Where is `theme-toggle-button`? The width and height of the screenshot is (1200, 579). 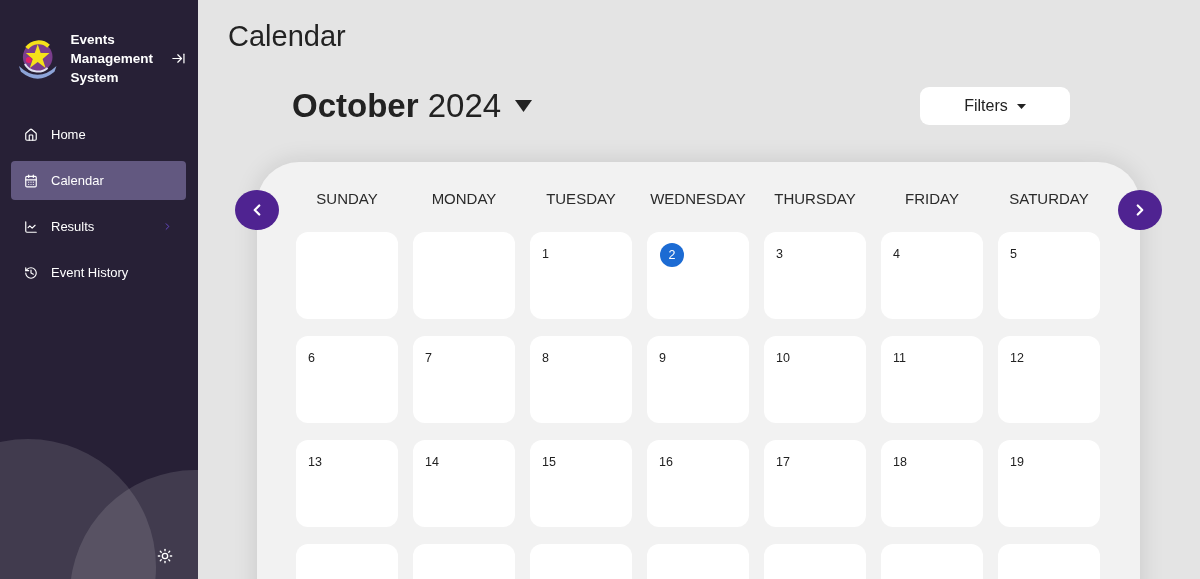 theme-toggle-button is located at coordinates (165, 556).